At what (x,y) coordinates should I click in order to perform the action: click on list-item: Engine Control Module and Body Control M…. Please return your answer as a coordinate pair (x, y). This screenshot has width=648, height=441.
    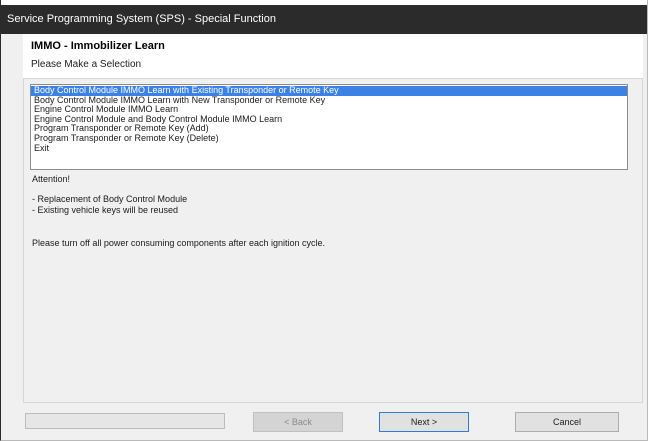
    Looking at the image, I should click on (329, 120).